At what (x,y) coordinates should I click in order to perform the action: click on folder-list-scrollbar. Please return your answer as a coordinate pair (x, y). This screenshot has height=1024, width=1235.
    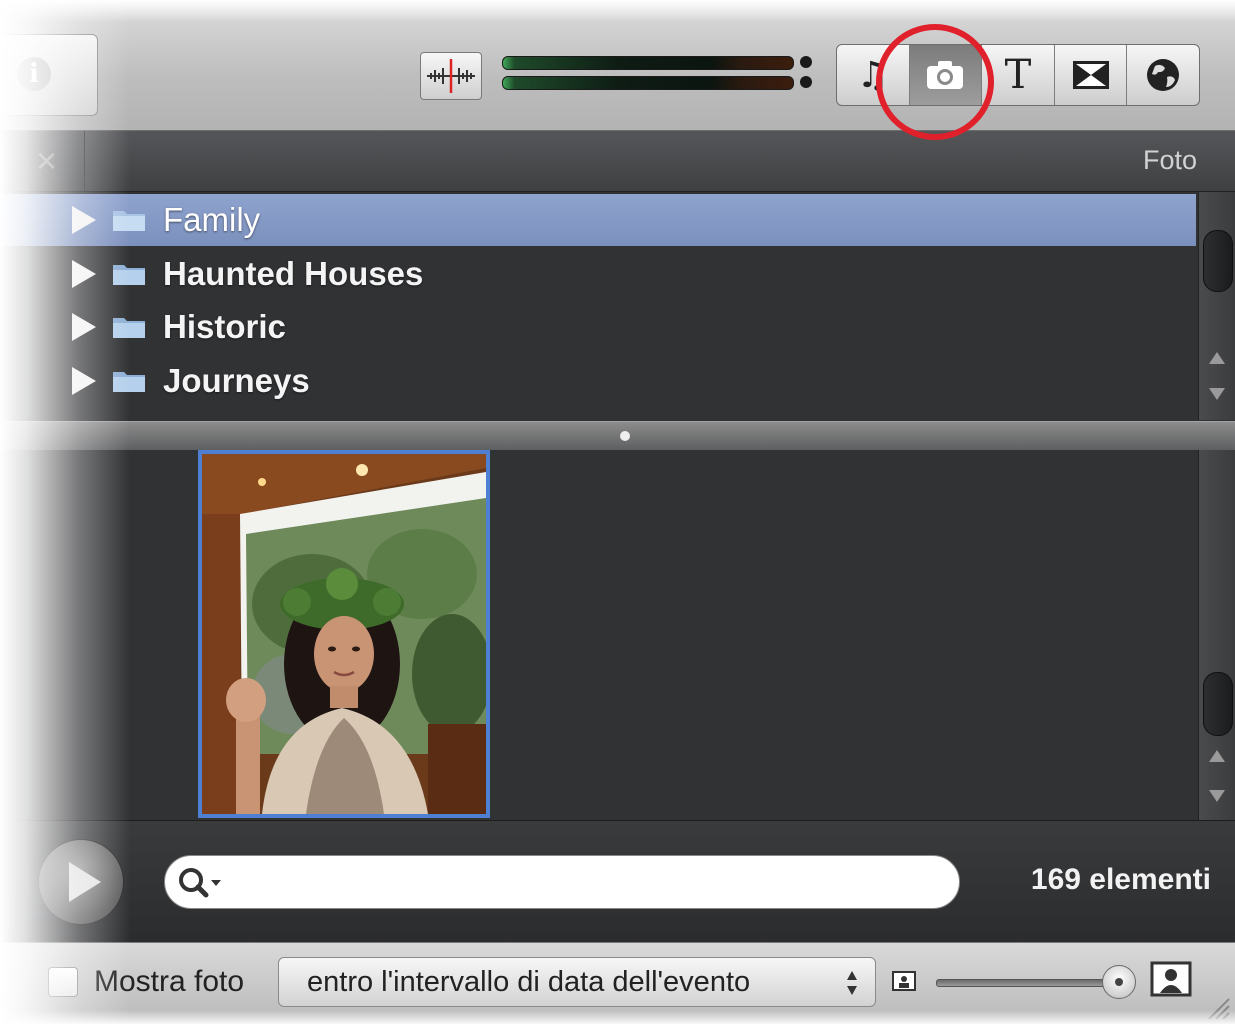
    Looking at the image, I should click on (1216, 306).